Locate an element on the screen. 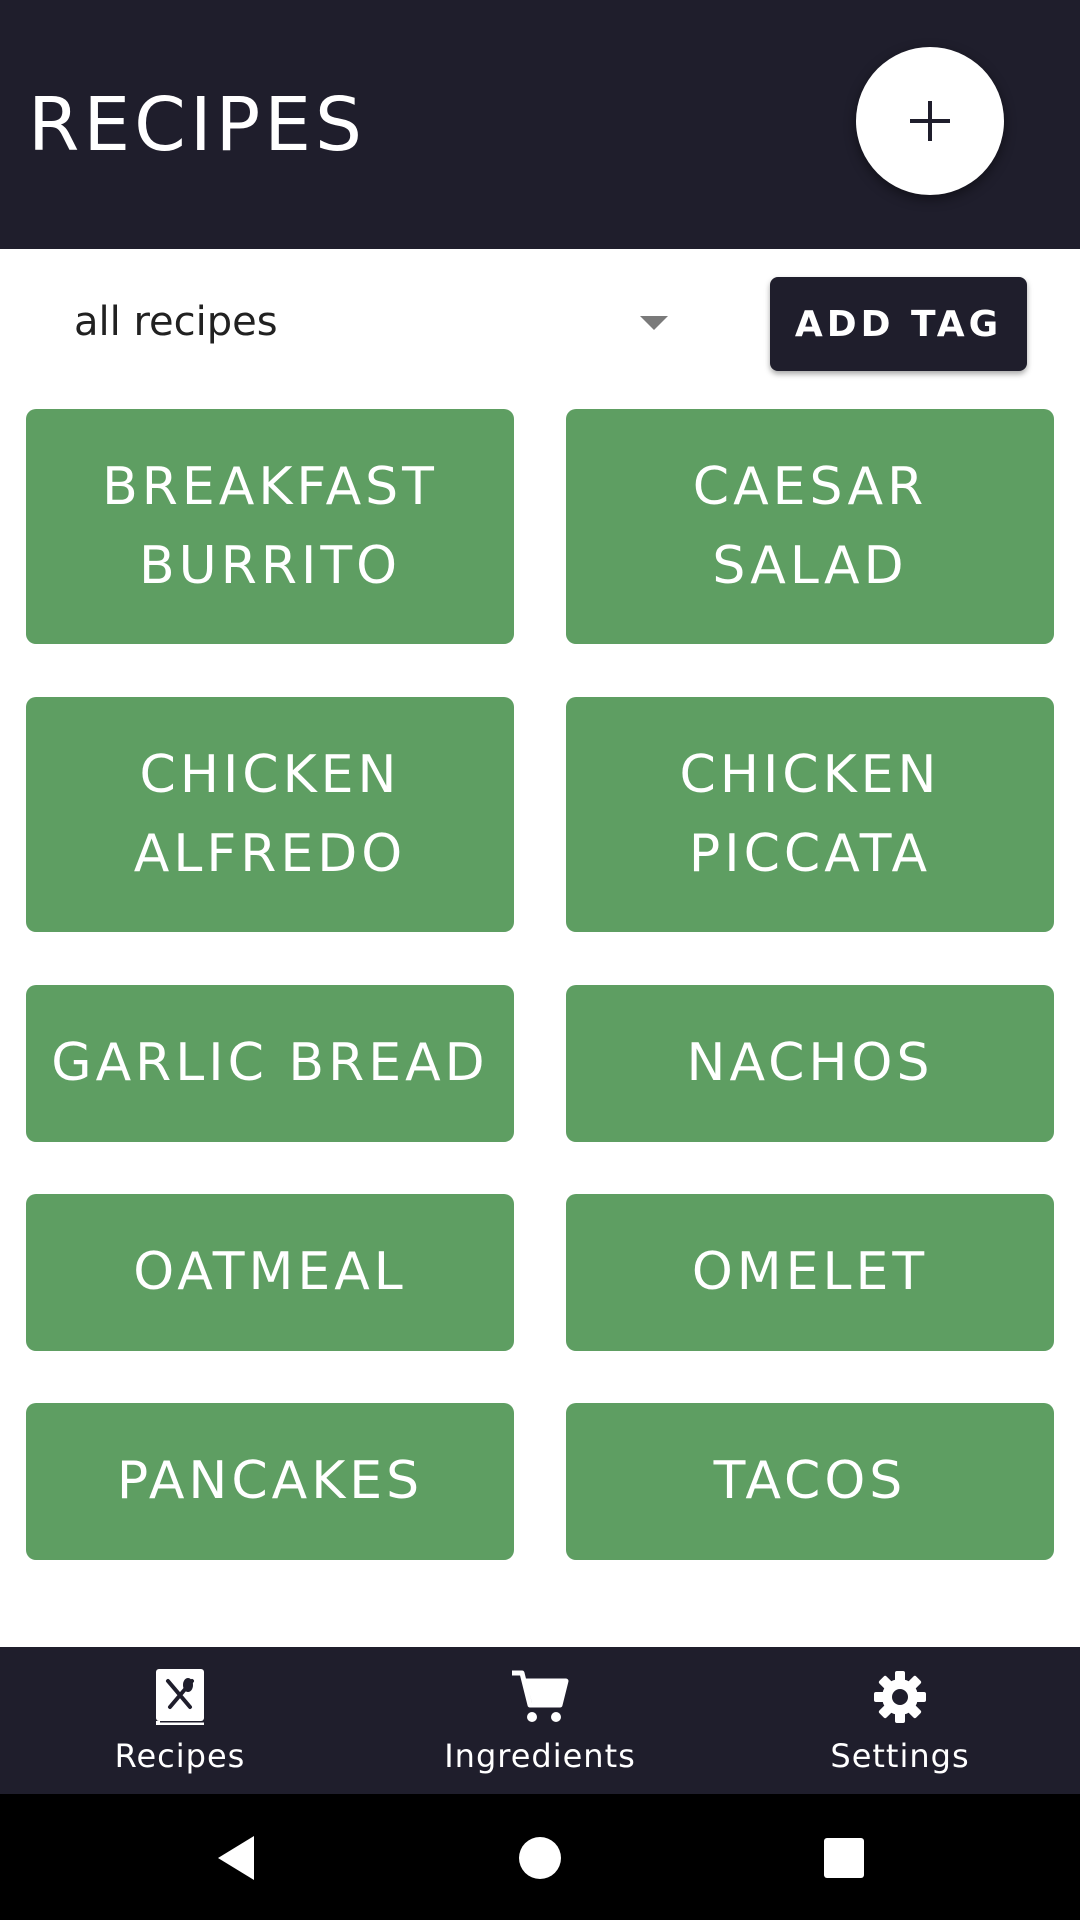 The width and height of the screenshot is (1080, 1920). recipe-card: CHICKEN ALFREDO is located at coordinates (270, 814).